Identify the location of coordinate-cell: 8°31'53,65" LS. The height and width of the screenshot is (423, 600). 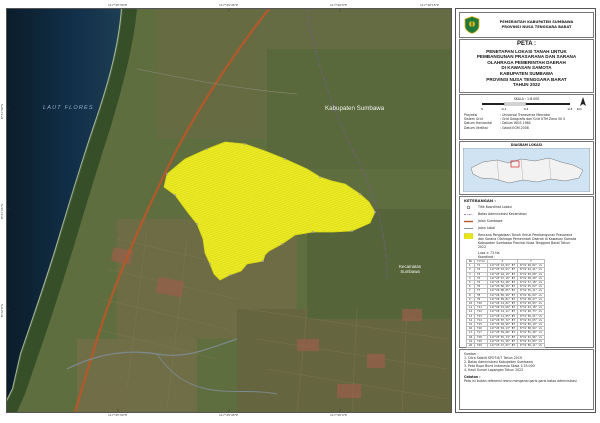
(530, 320).